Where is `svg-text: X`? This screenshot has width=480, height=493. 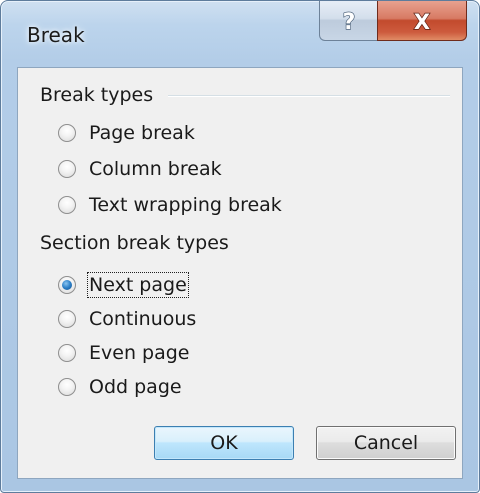
svg-text: X is located at coordinates (422, 21).